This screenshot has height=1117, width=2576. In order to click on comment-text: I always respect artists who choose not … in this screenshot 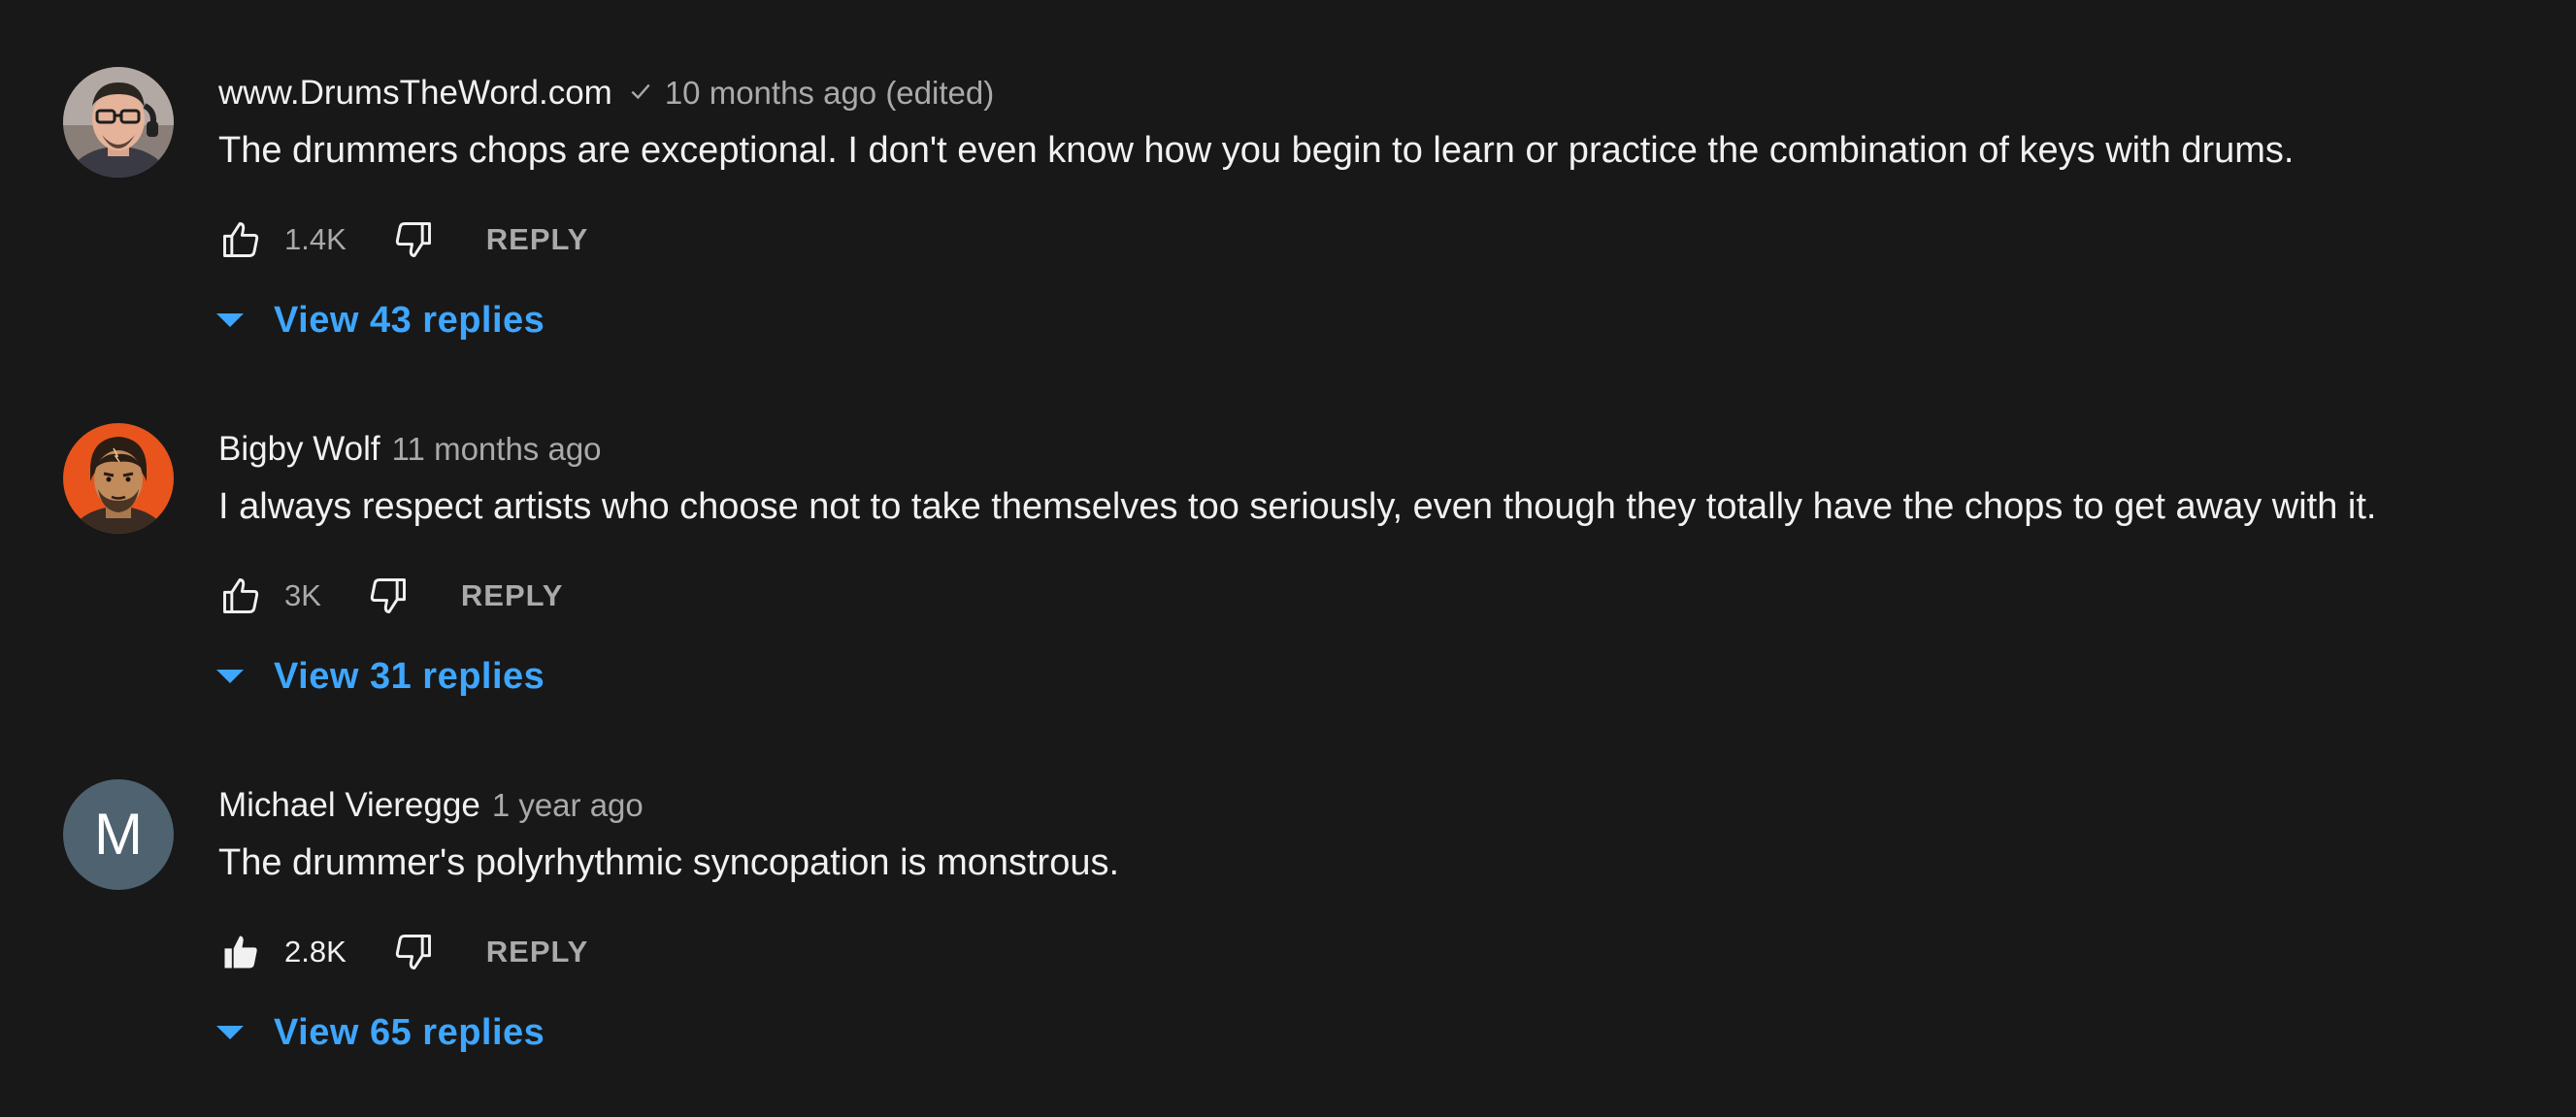, I will do `click(1297, 506)`.